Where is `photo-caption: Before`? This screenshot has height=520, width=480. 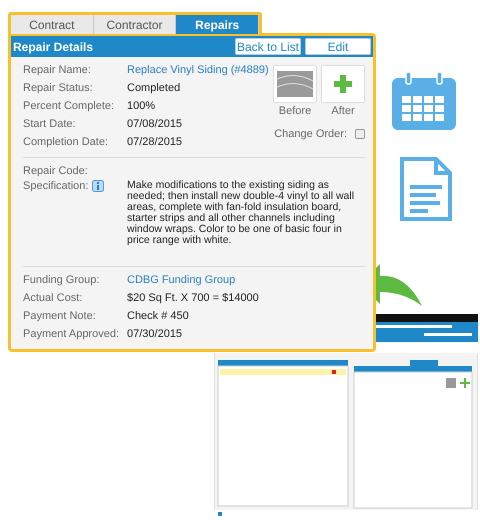 photo-caption: Before is located at coordinates (295, 111).